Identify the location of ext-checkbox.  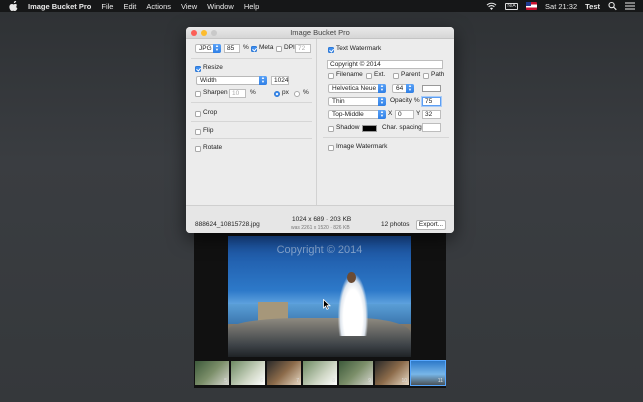
(369, 76).